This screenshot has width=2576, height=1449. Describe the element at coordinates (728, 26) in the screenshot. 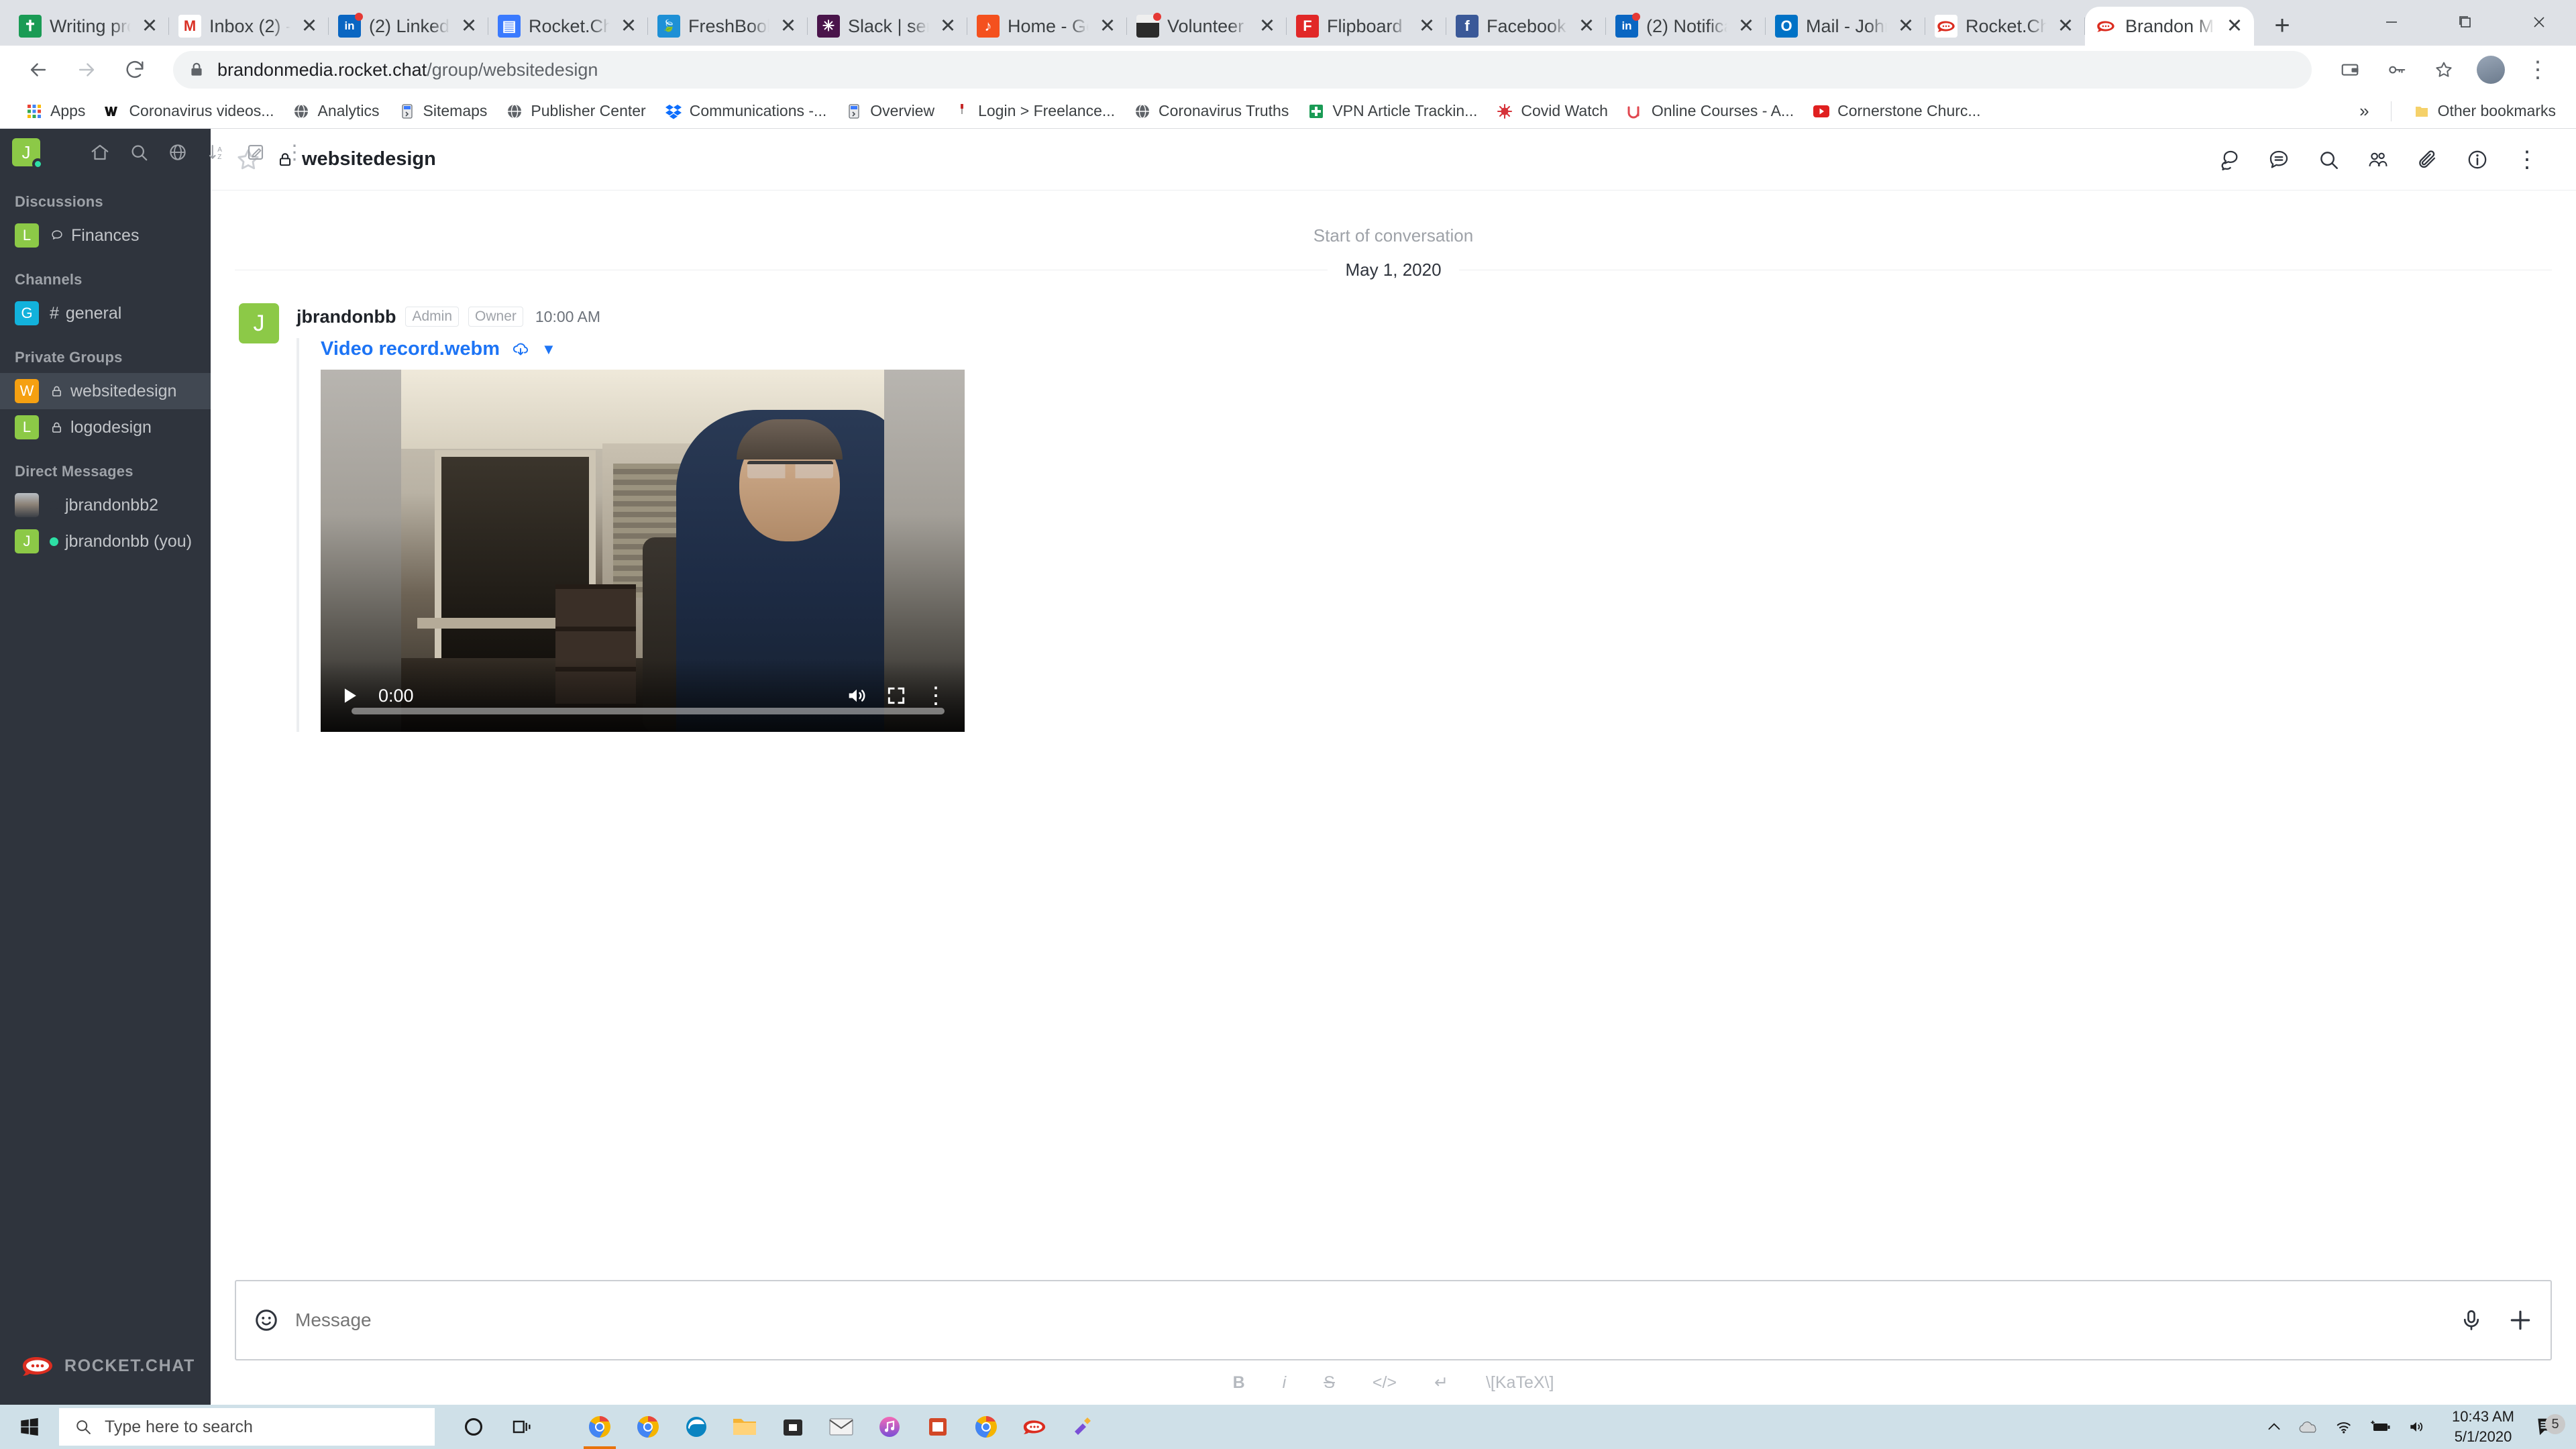

I see `browser-tab: 🍃 FreshBooks ✕` at that location.